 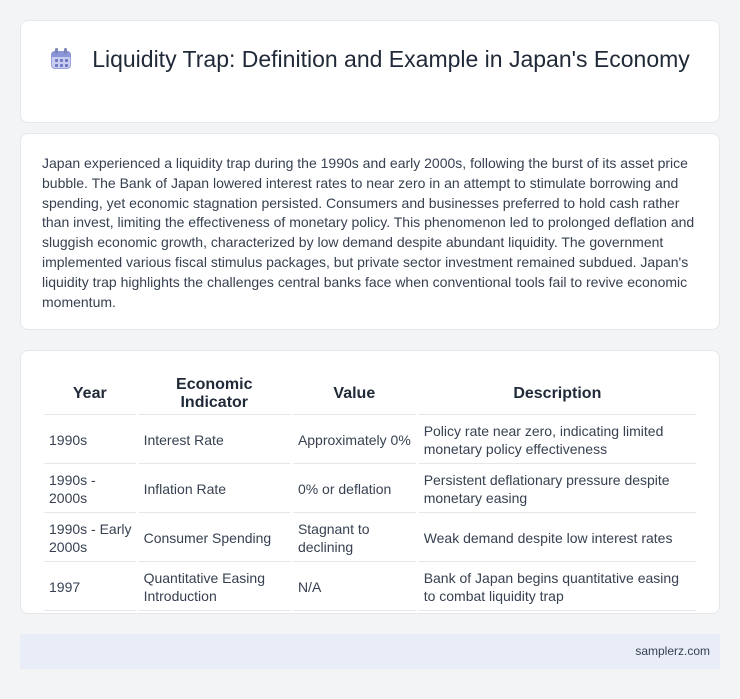 I want to click on cell-indicator: Inflation Rate, so click(x=214, y=489).